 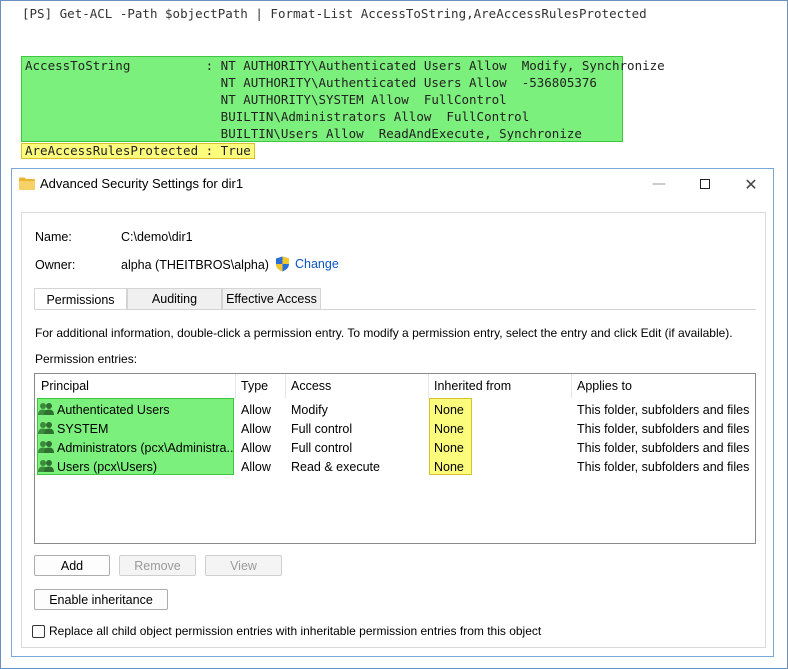 I want to click on name-value: C:\demo\dir1, so click(x=157, y=237).